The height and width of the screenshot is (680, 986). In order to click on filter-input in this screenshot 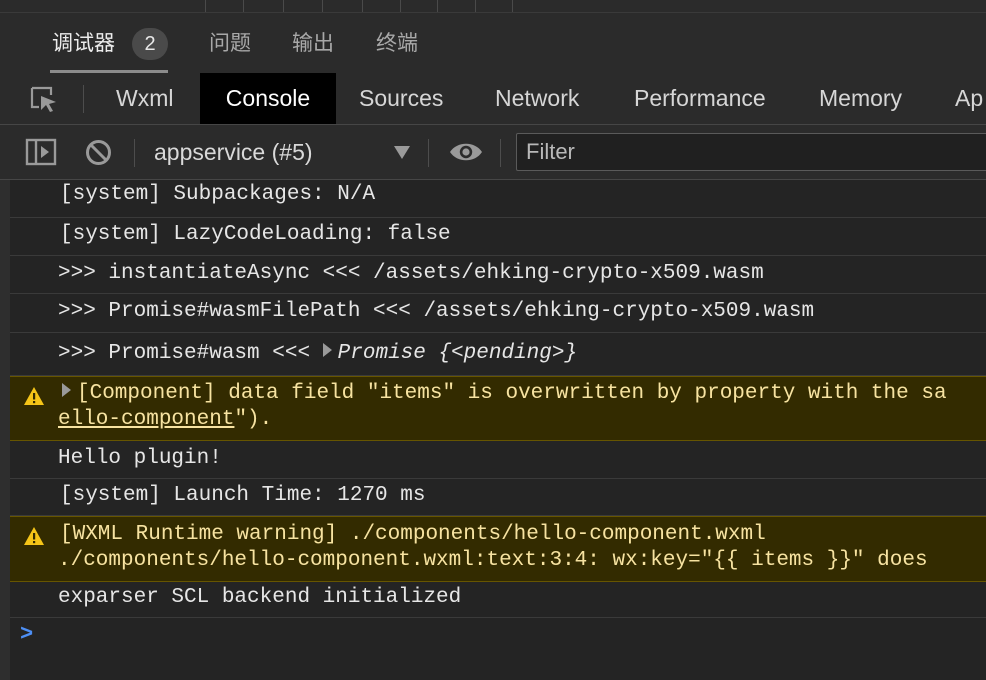, I will do `click(751, 152)`.